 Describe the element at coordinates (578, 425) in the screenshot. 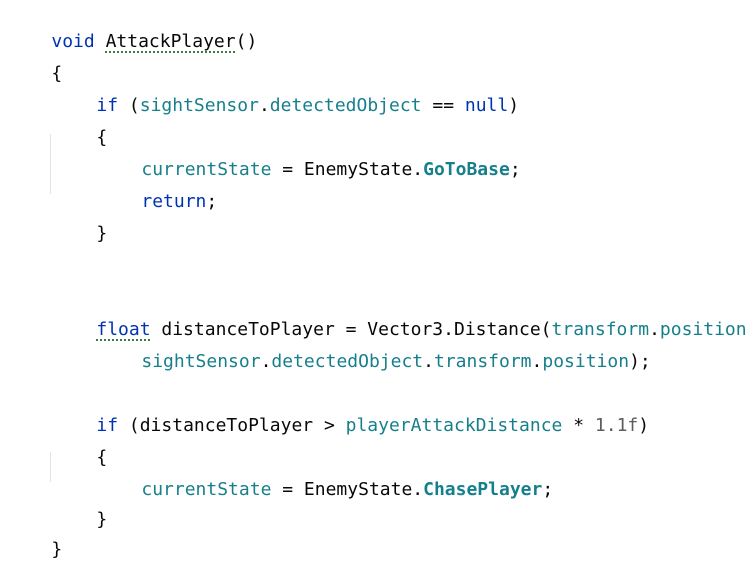

I see `operator: *` at that location.